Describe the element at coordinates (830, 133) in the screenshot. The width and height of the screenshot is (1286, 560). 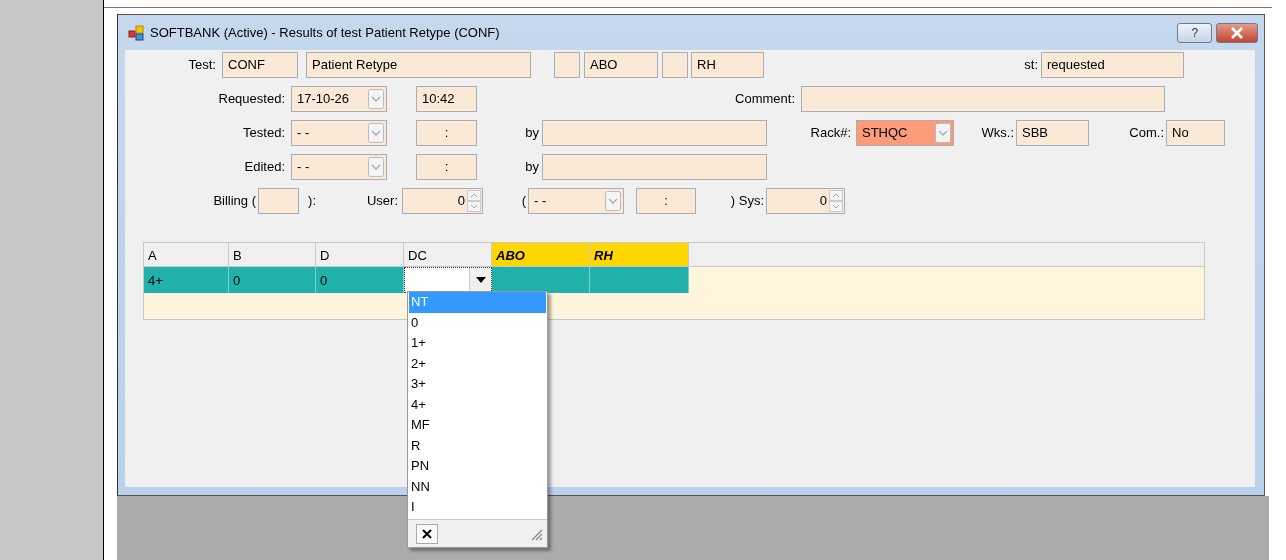
I see `field-label: Rack#:` at that location.